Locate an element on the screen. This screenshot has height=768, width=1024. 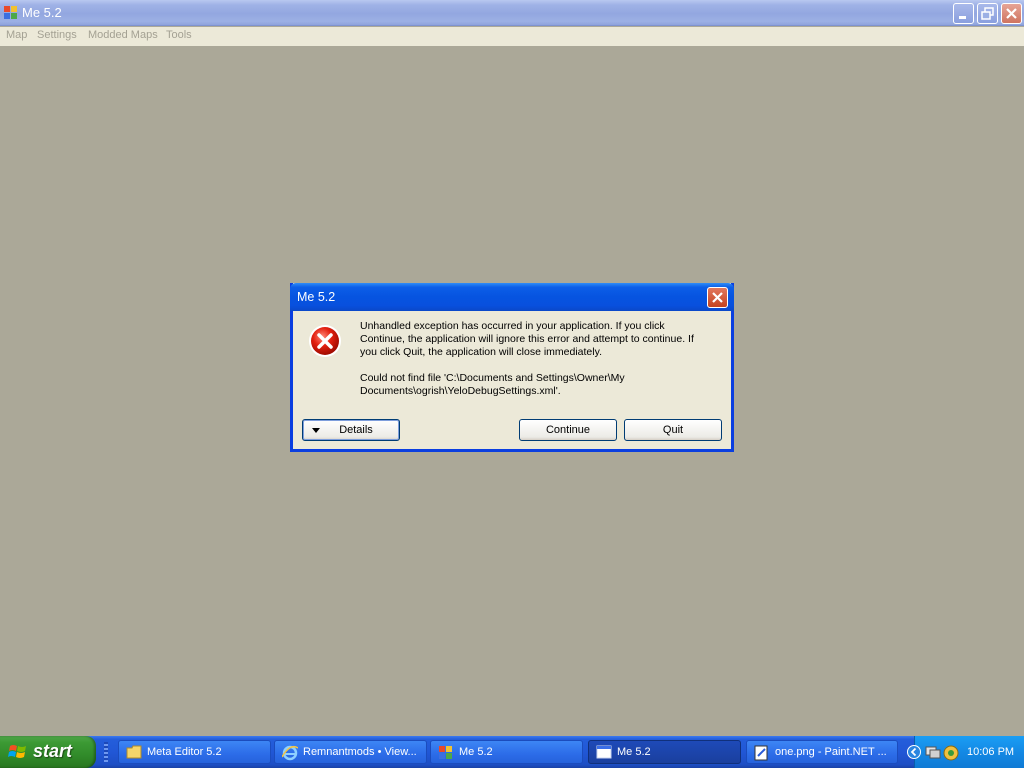
dialog-title: Me 5.2 is located at coordinates (316, 297).